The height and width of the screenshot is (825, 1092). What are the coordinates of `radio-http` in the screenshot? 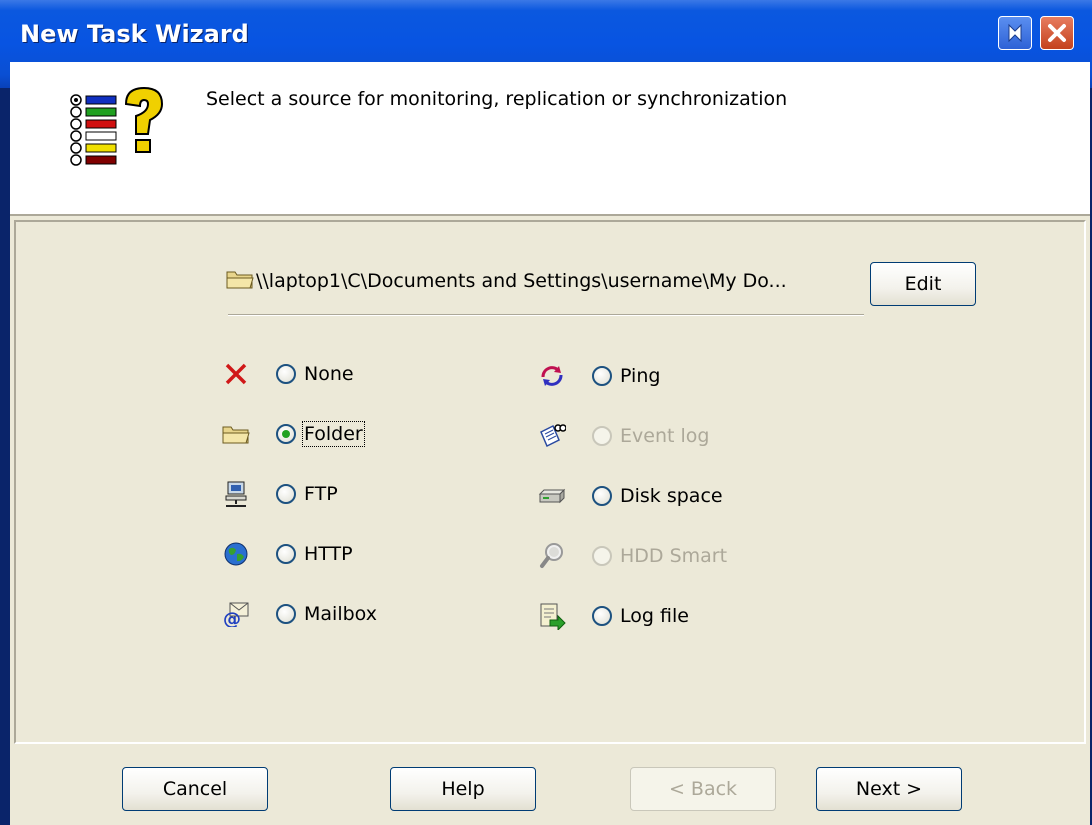 It's located at (286, 554).